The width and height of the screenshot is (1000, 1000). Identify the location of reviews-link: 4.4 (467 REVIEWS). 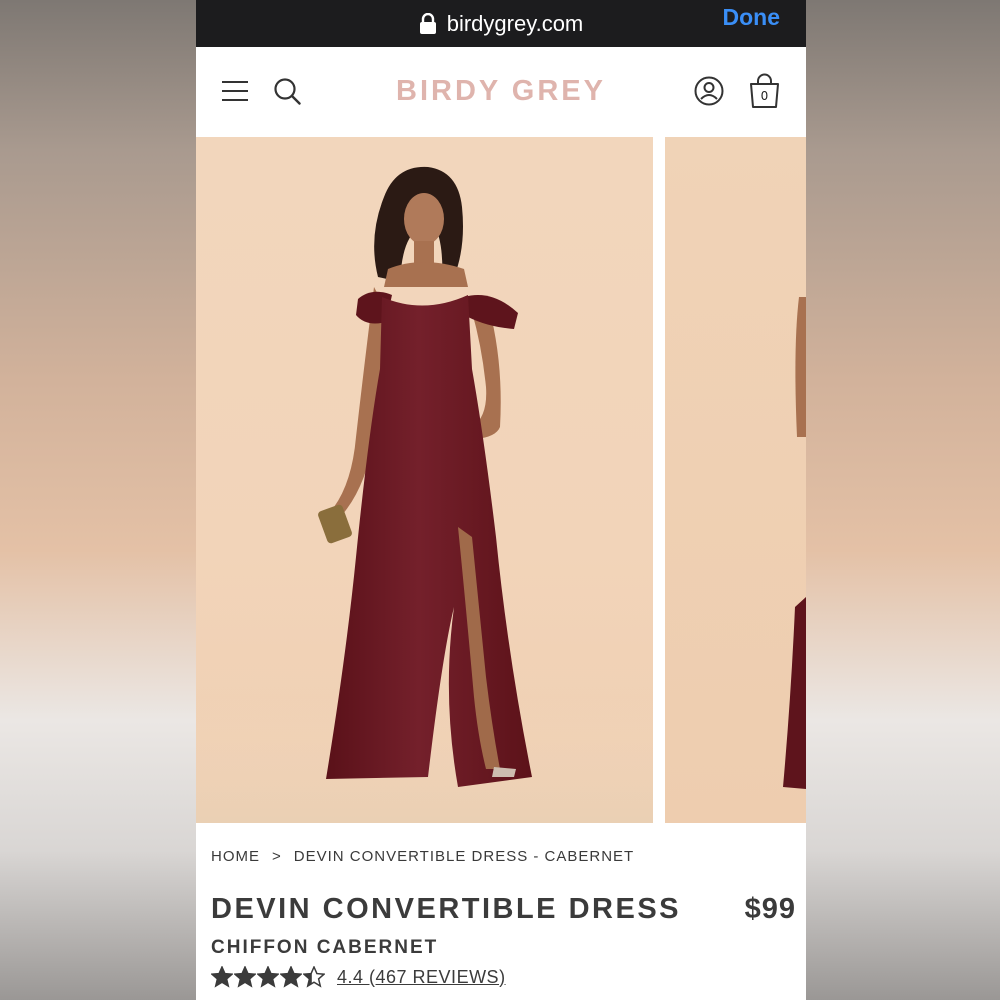
(421, 977).